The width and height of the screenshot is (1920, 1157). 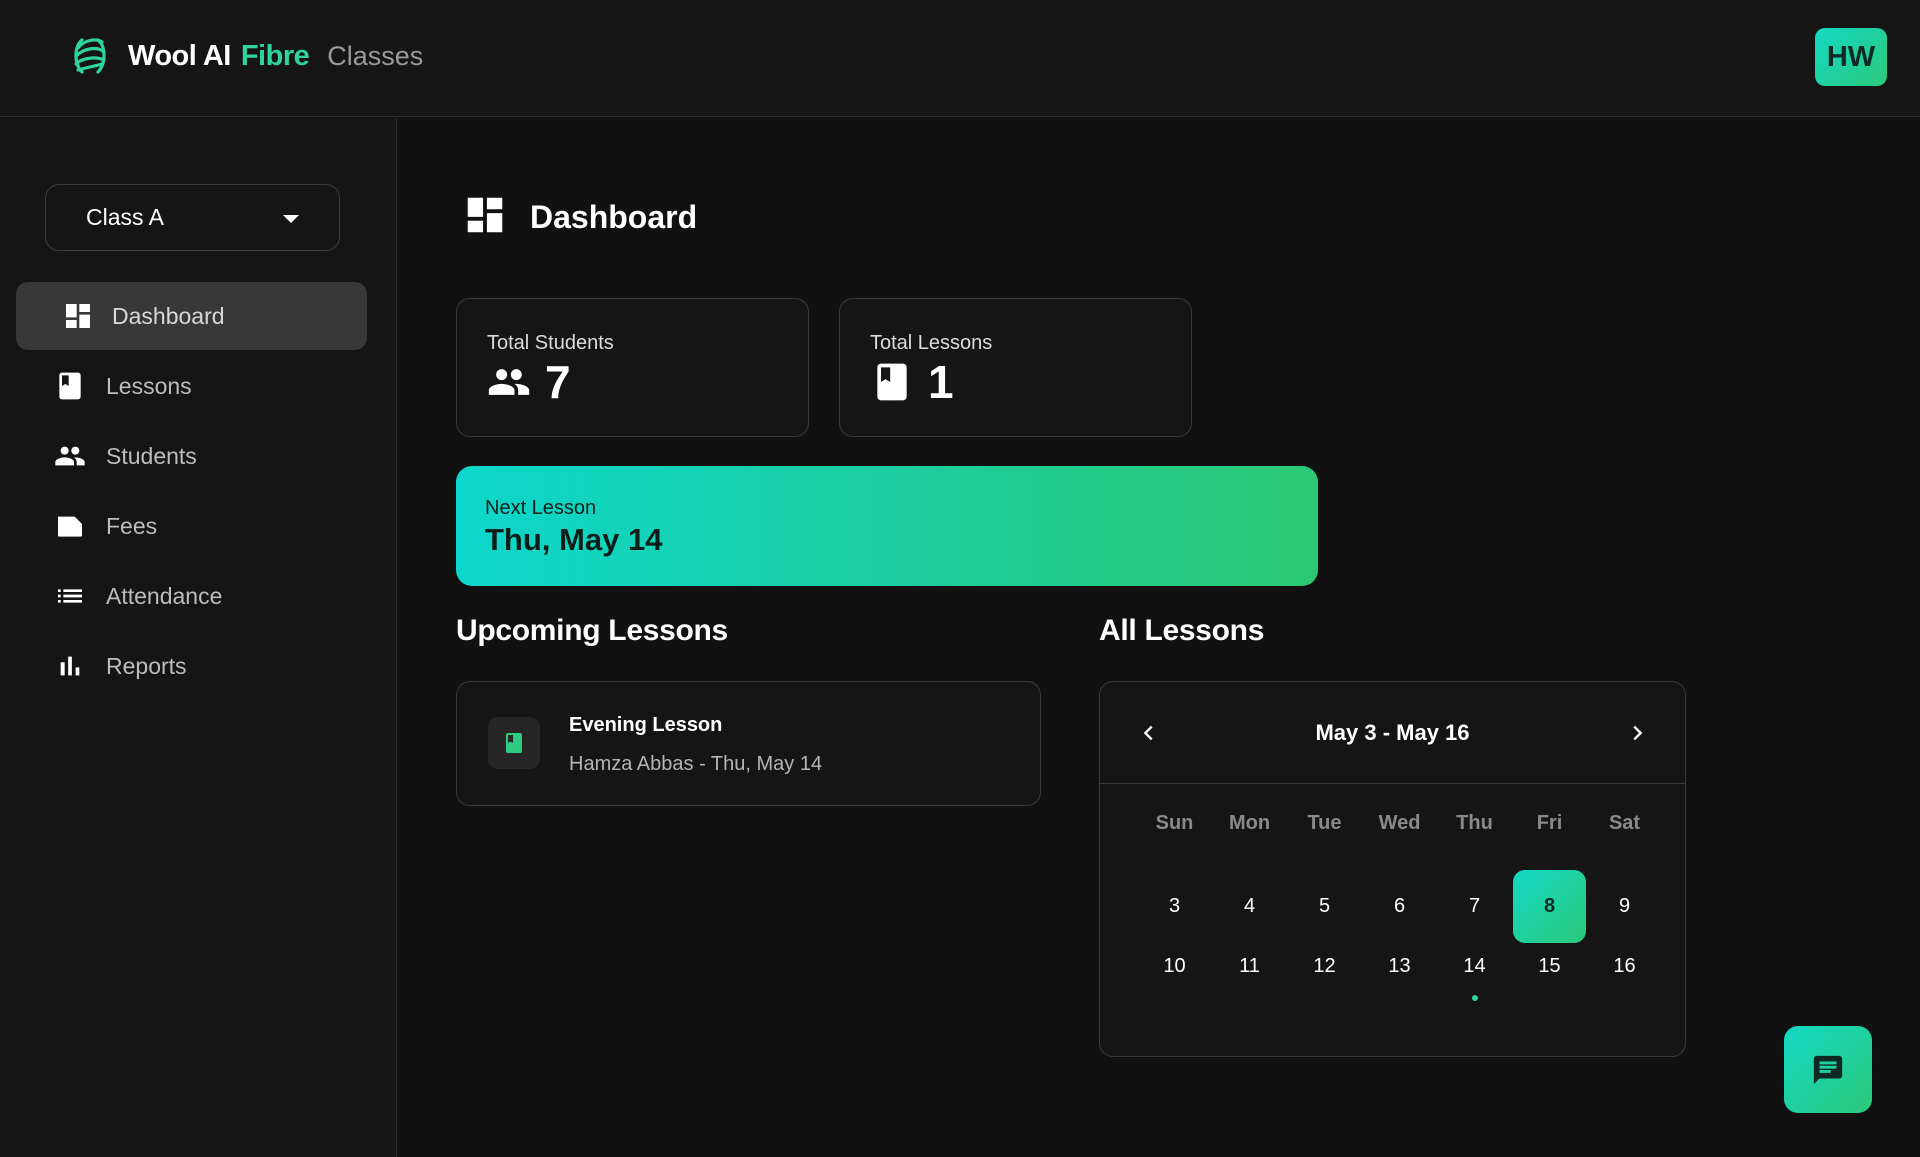 I want to click on calendar-day: 13, so click(x=1399, y=966).